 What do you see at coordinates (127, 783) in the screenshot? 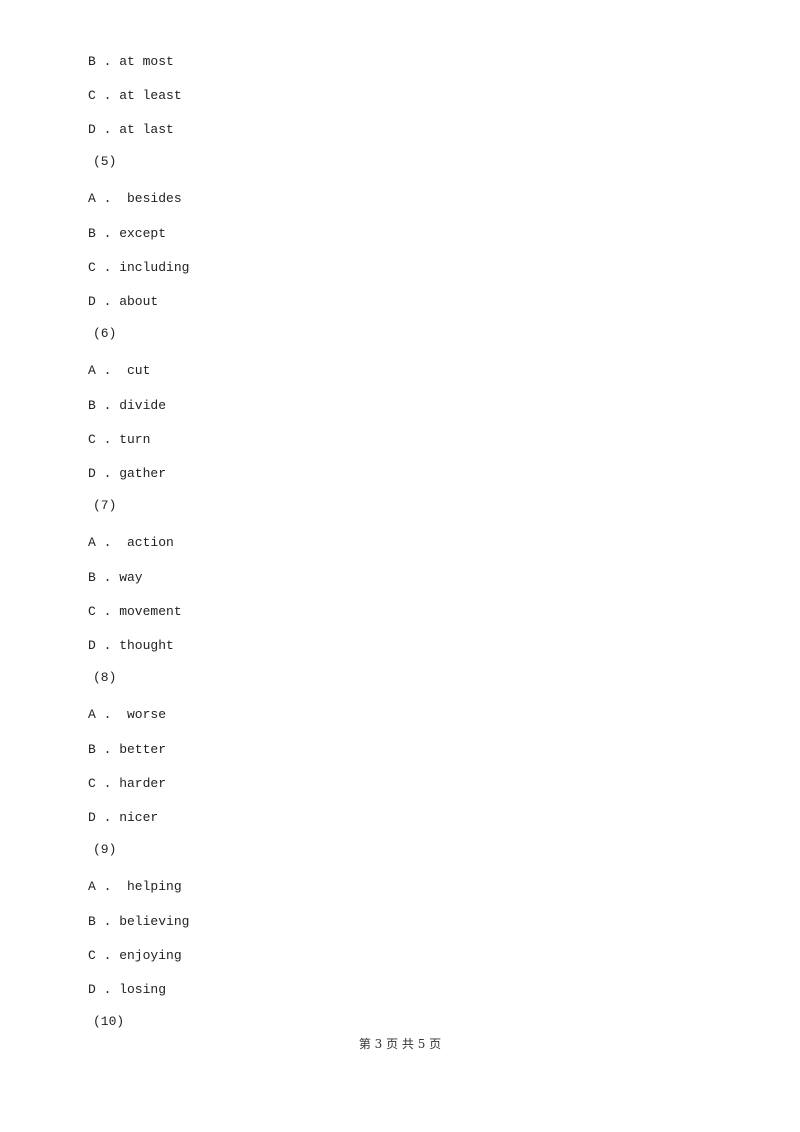
I see `option-line: C . harder` at bounding box center [127, 783].